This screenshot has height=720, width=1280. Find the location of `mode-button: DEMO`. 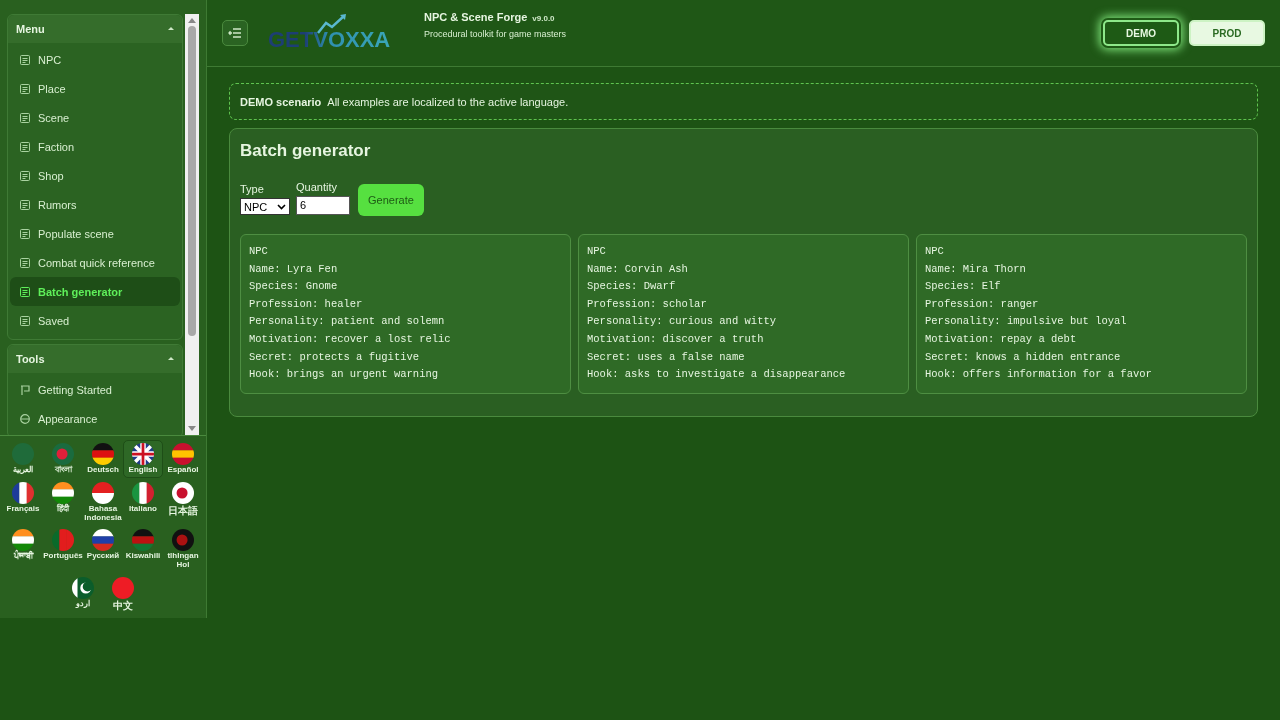

mode-button: DEMO is located at coordinates (1141, 33).